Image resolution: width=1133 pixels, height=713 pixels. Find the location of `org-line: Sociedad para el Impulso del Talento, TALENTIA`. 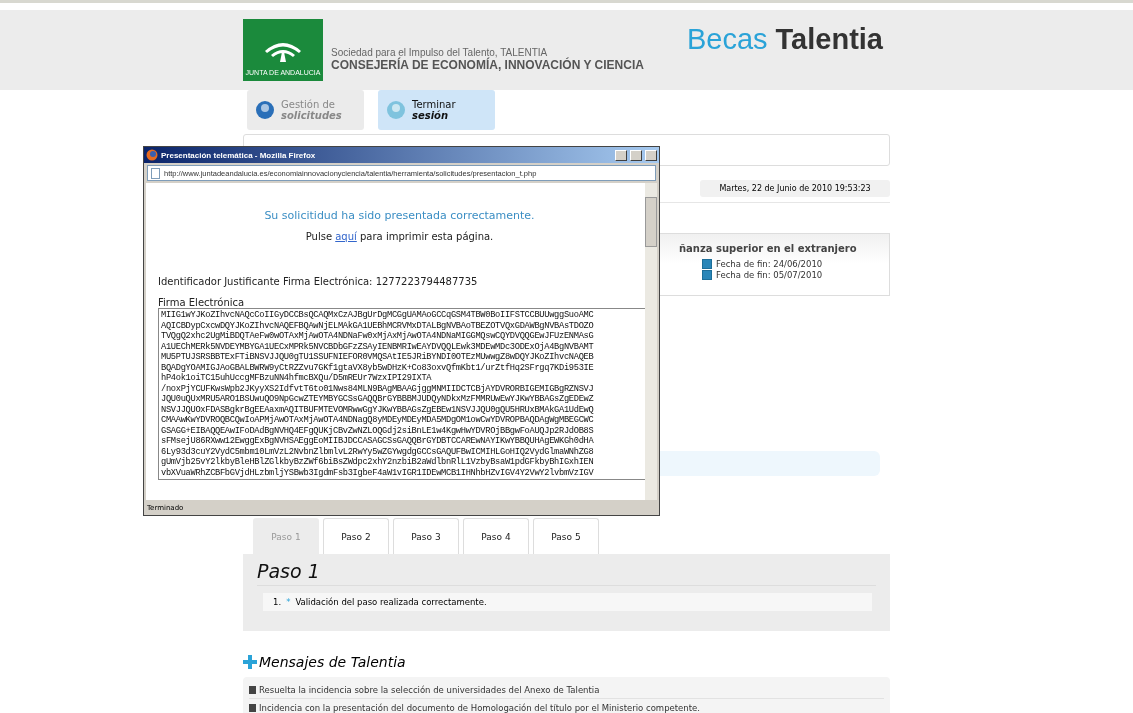

org-line: Sociedad para el Impulso del Talento, TALENTIA is located at coordinates (439, 52).